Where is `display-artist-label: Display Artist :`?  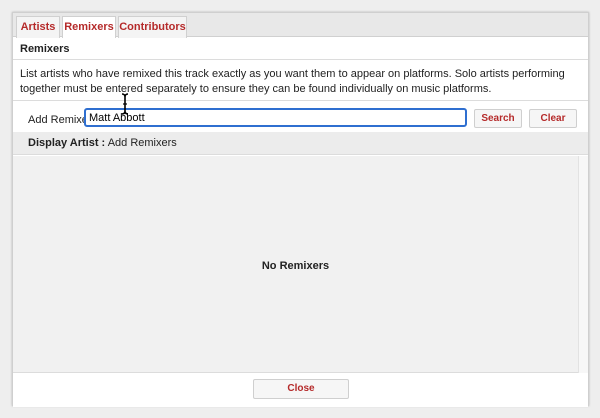
display-artist-label: Display Artist : is located at coordinates (67, 143).